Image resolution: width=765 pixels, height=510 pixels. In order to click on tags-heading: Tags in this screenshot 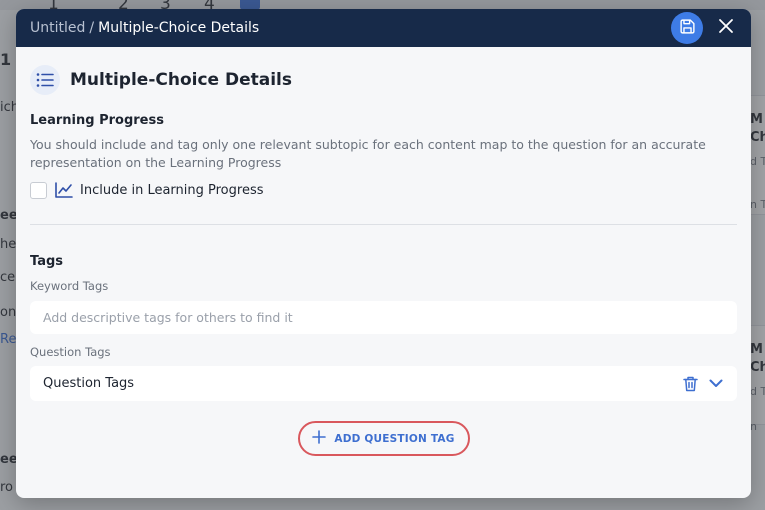, I will do `click(47, 261)`.